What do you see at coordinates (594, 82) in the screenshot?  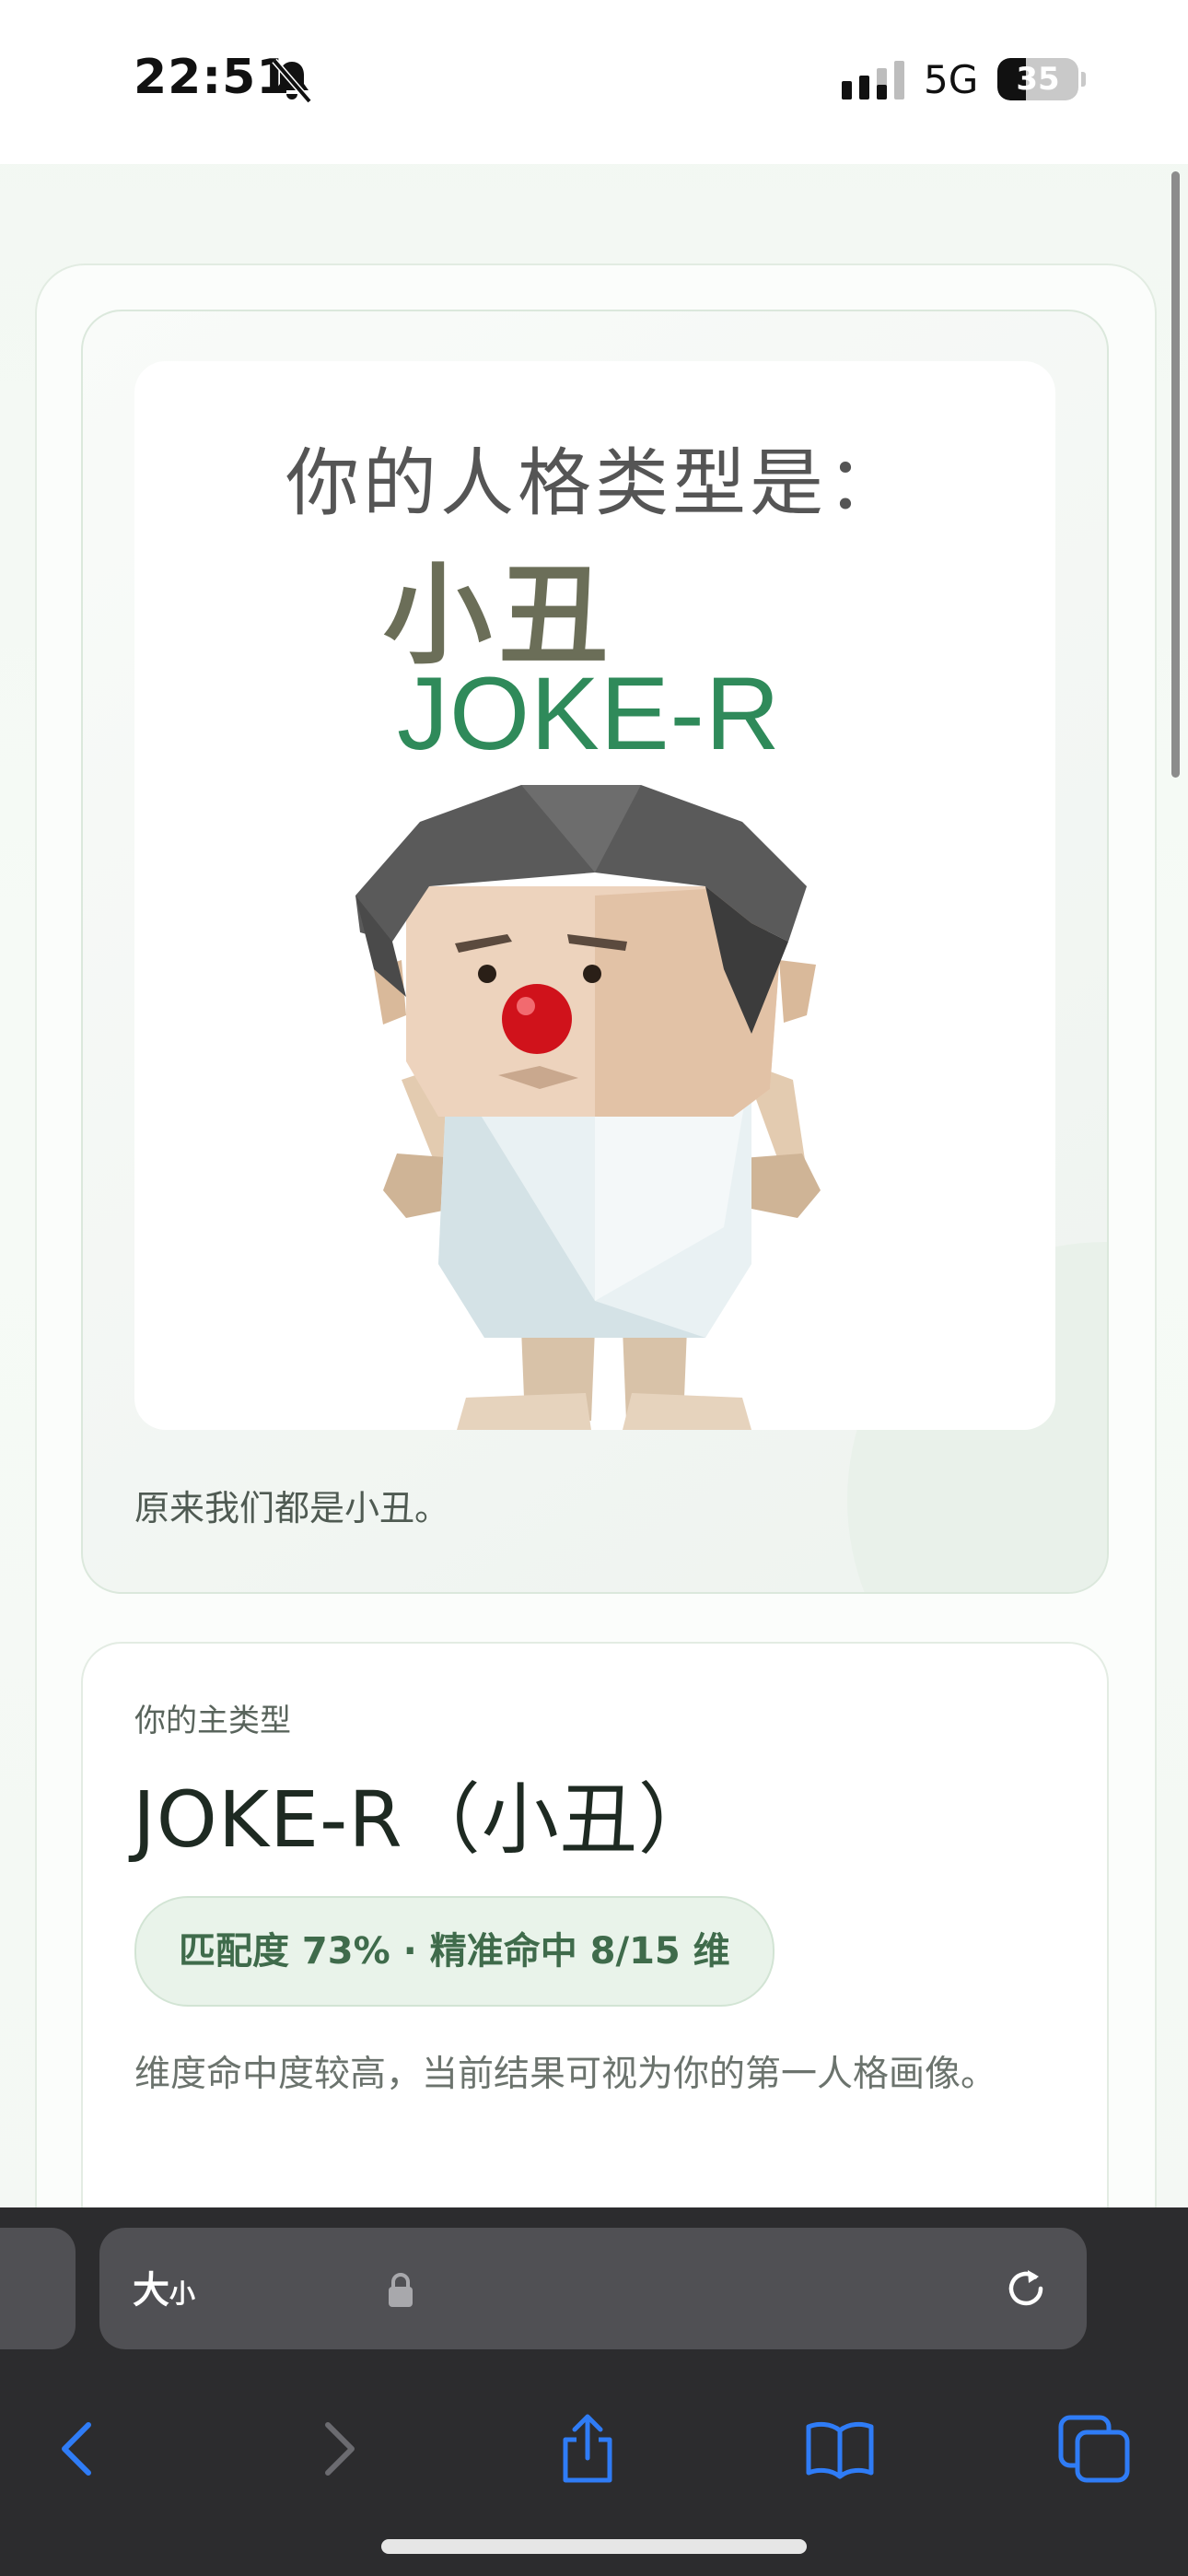 I see `status-bar: 22:51 5G 35` at bounding box center [594, 82].